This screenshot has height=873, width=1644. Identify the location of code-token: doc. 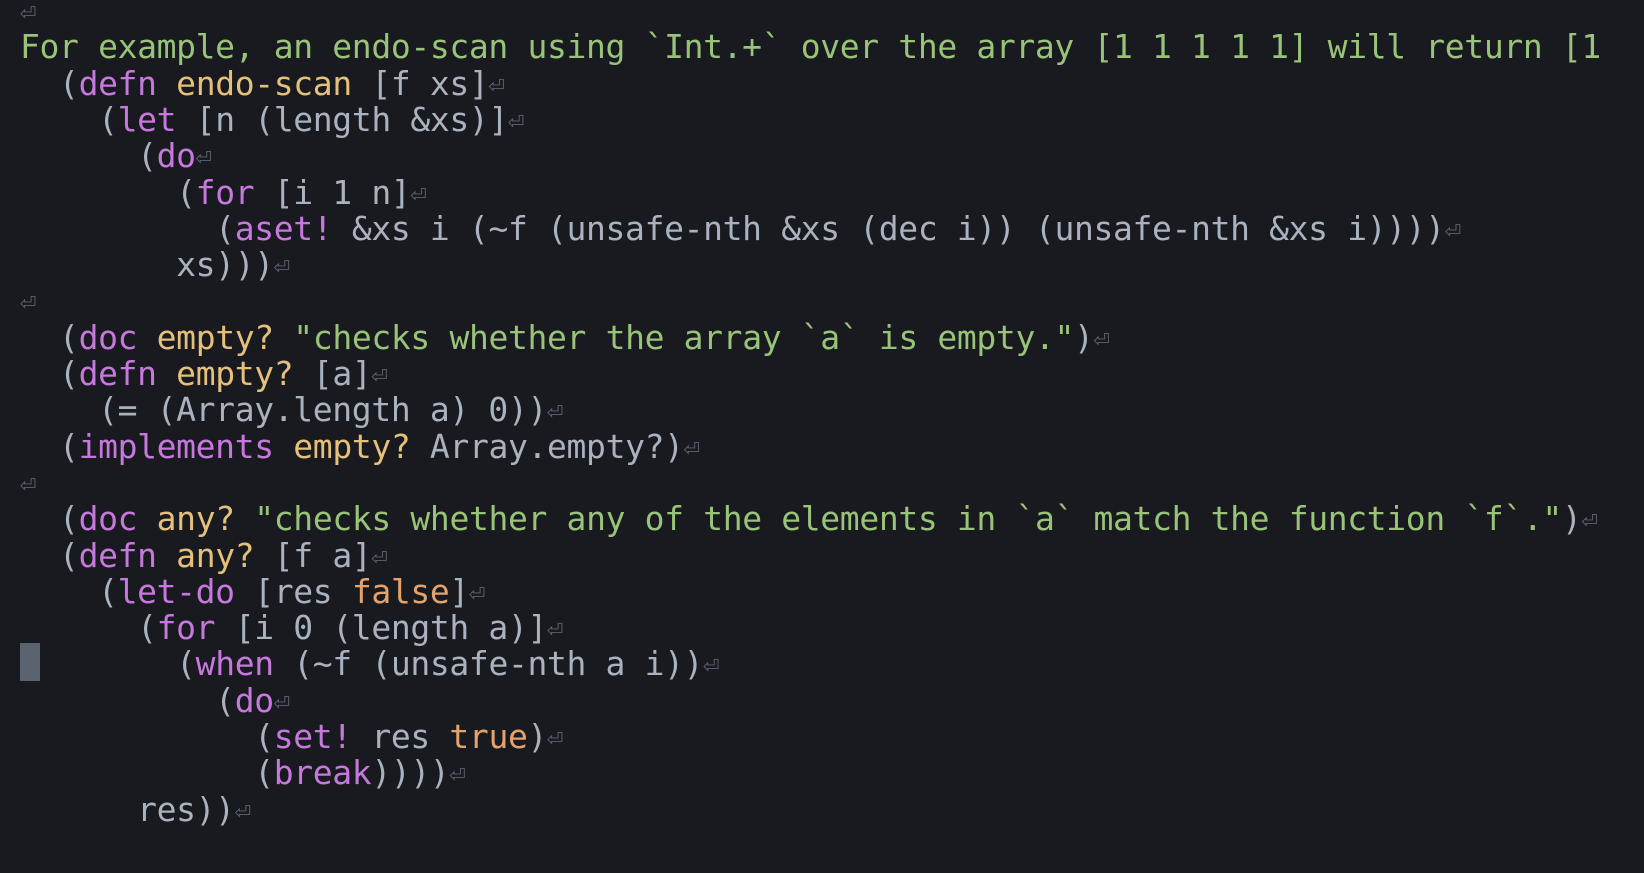
(108, 337).